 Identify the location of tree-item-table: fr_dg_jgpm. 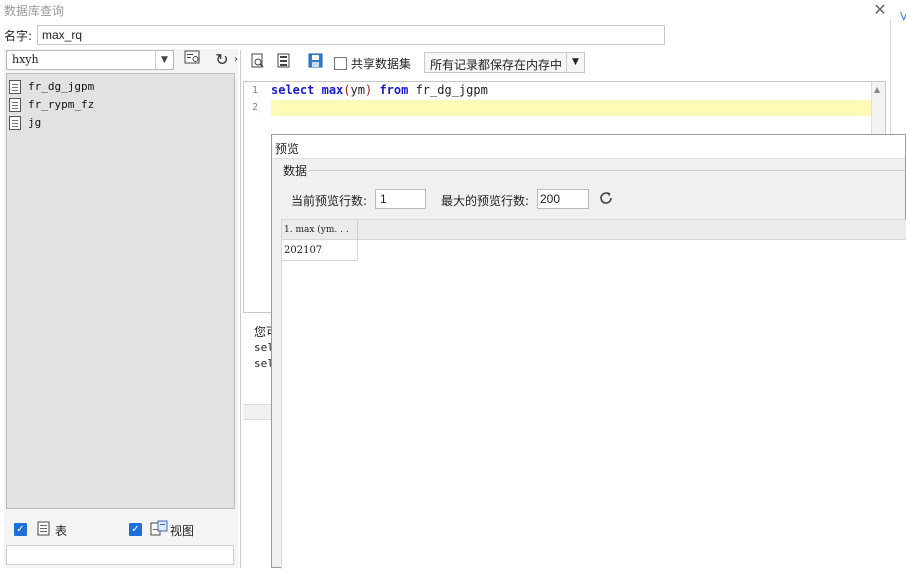
(51, 86).